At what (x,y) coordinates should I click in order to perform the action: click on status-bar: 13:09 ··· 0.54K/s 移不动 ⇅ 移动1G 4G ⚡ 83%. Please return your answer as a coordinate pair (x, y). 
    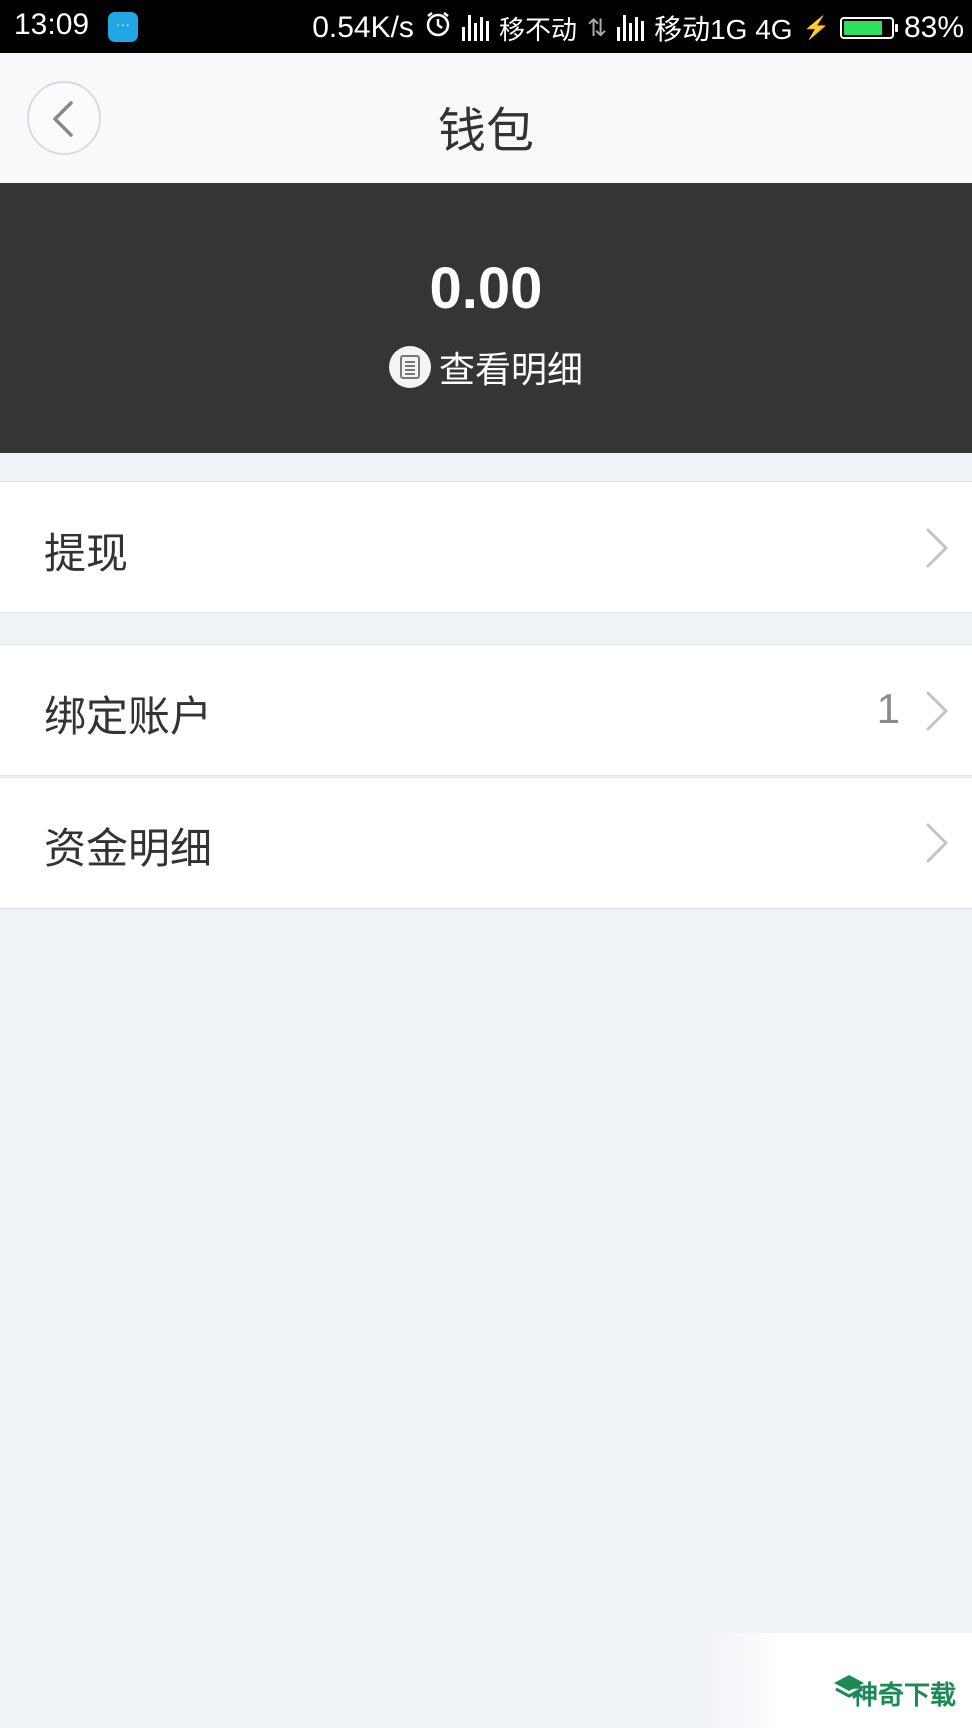
    Looking at the image, I should click on (486, 26).